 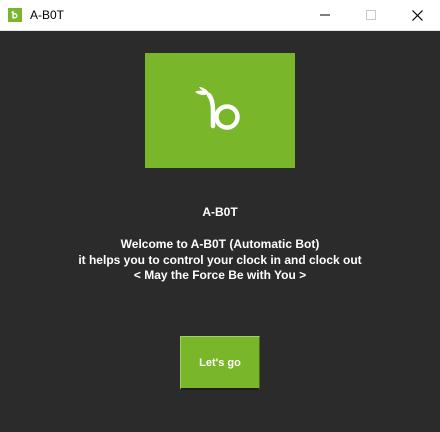 What do you see at coordinates (220, 244) in the screenshot?
I see `welcome-line: Welcome to A-B0T (Automatic Bot)` at bounding box center [220, 244].